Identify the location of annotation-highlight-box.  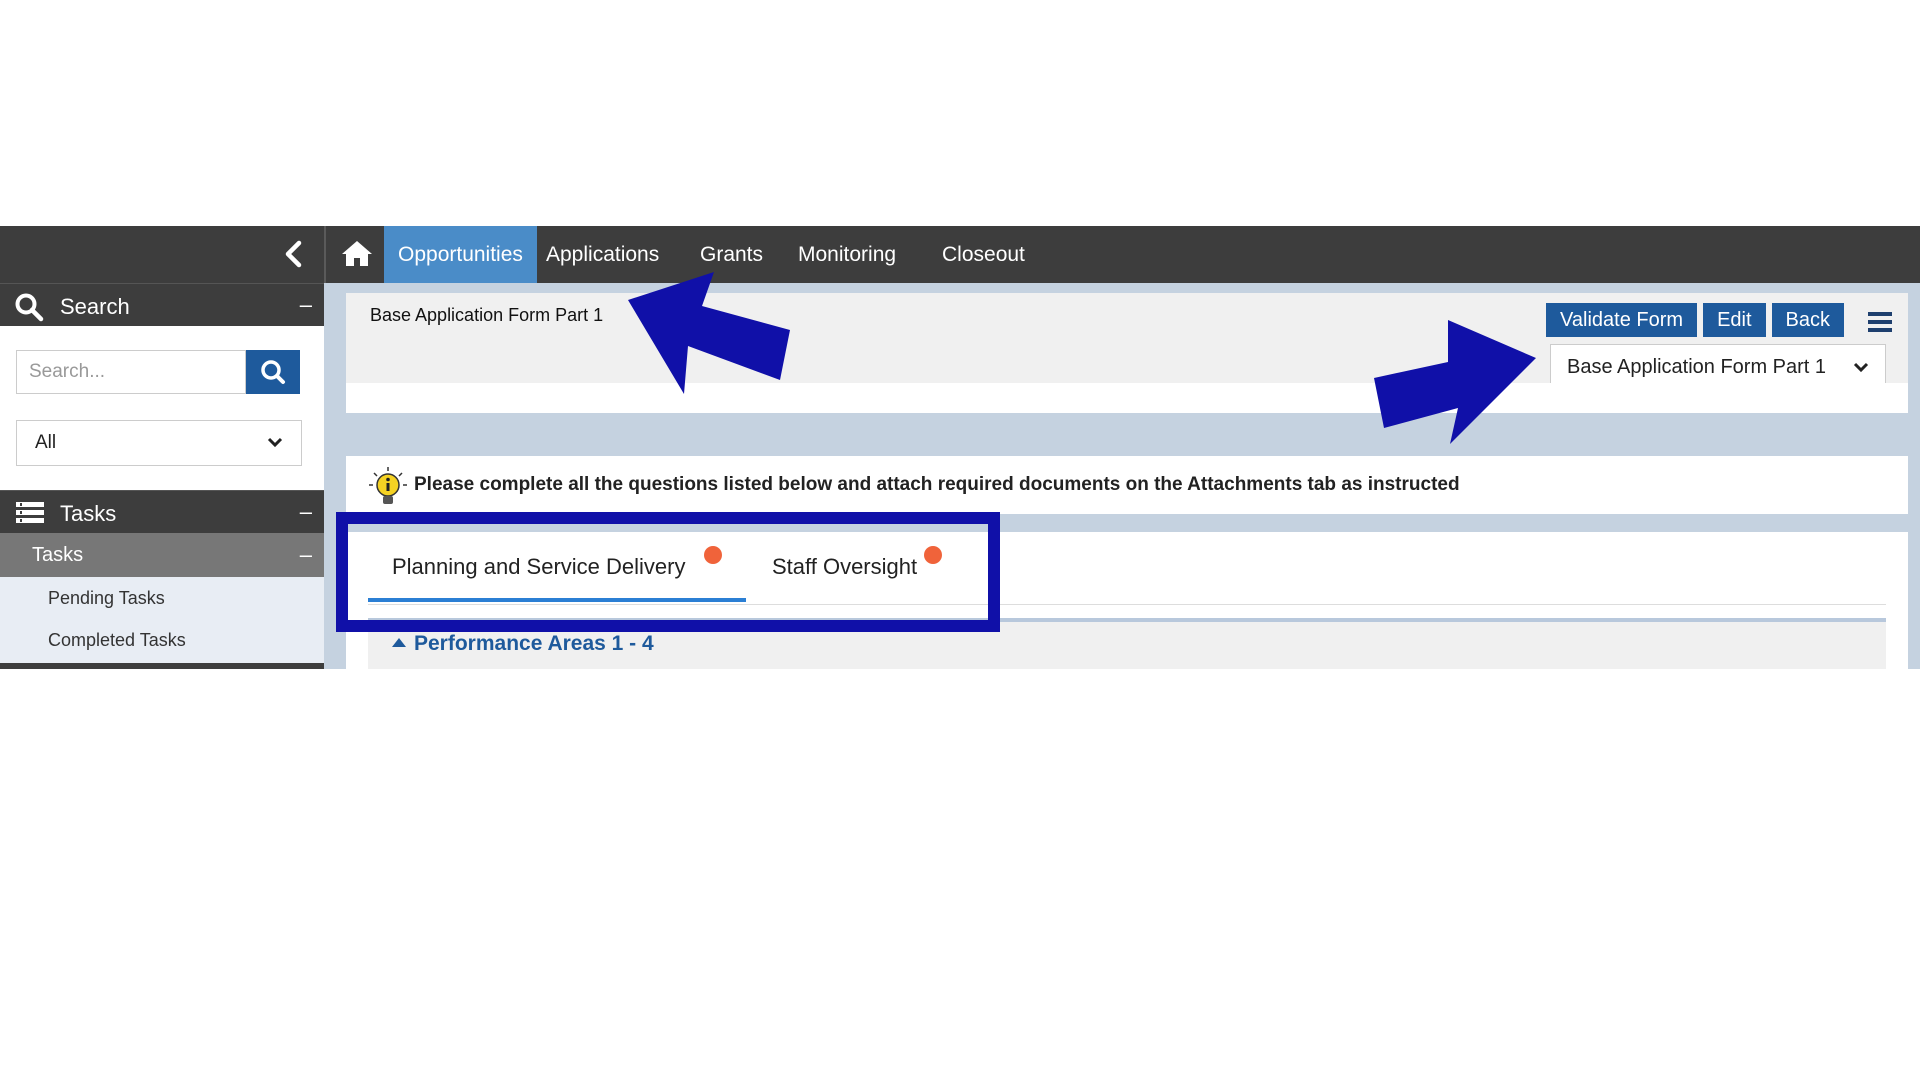
(668, 572).